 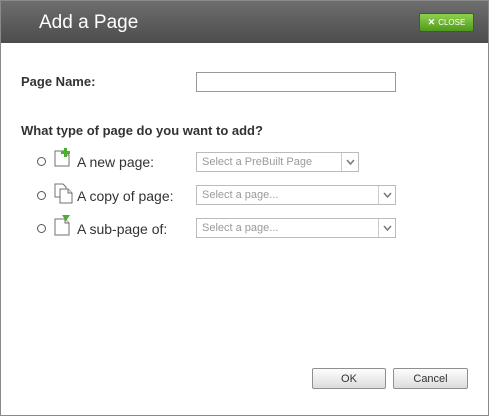 What do you see at coordinates (41, 228) in the screenshot?
I see `sub-page-radio` at bounding box center [41, 228].